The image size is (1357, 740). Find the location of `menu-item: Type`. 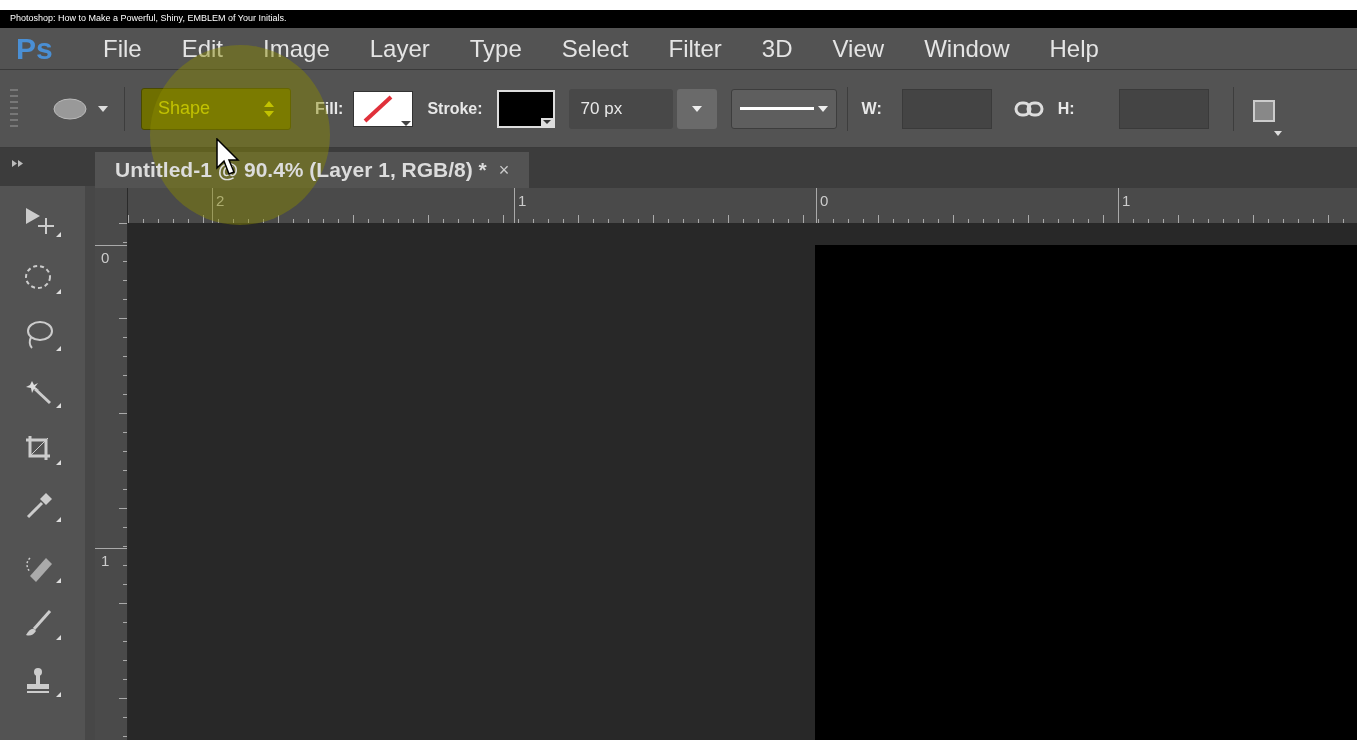

menu-item: Type is located at coordinates (495, 48).